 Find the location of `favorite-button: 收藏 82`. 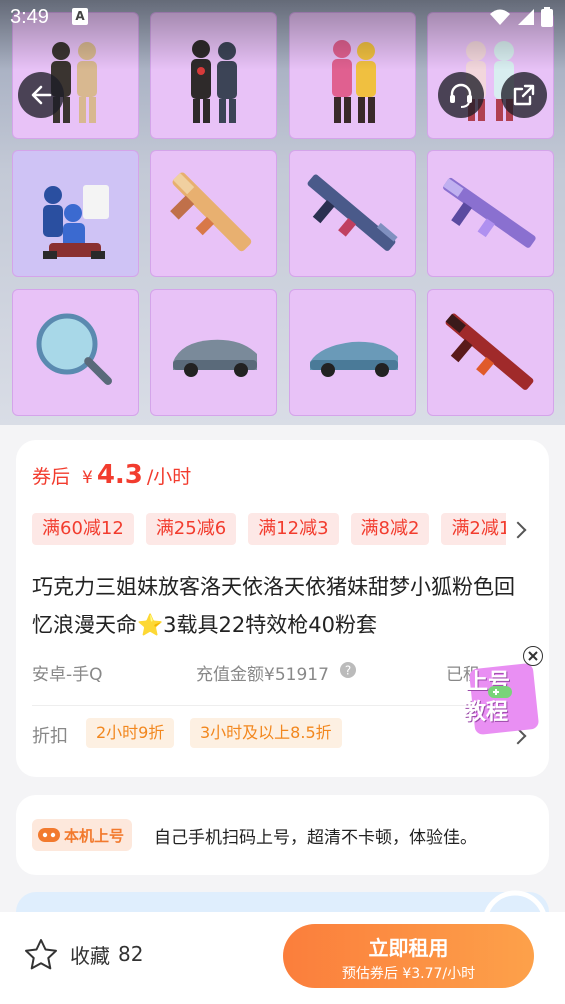

favorite-button: 收藏 82 is located at coordinates (83, 954).